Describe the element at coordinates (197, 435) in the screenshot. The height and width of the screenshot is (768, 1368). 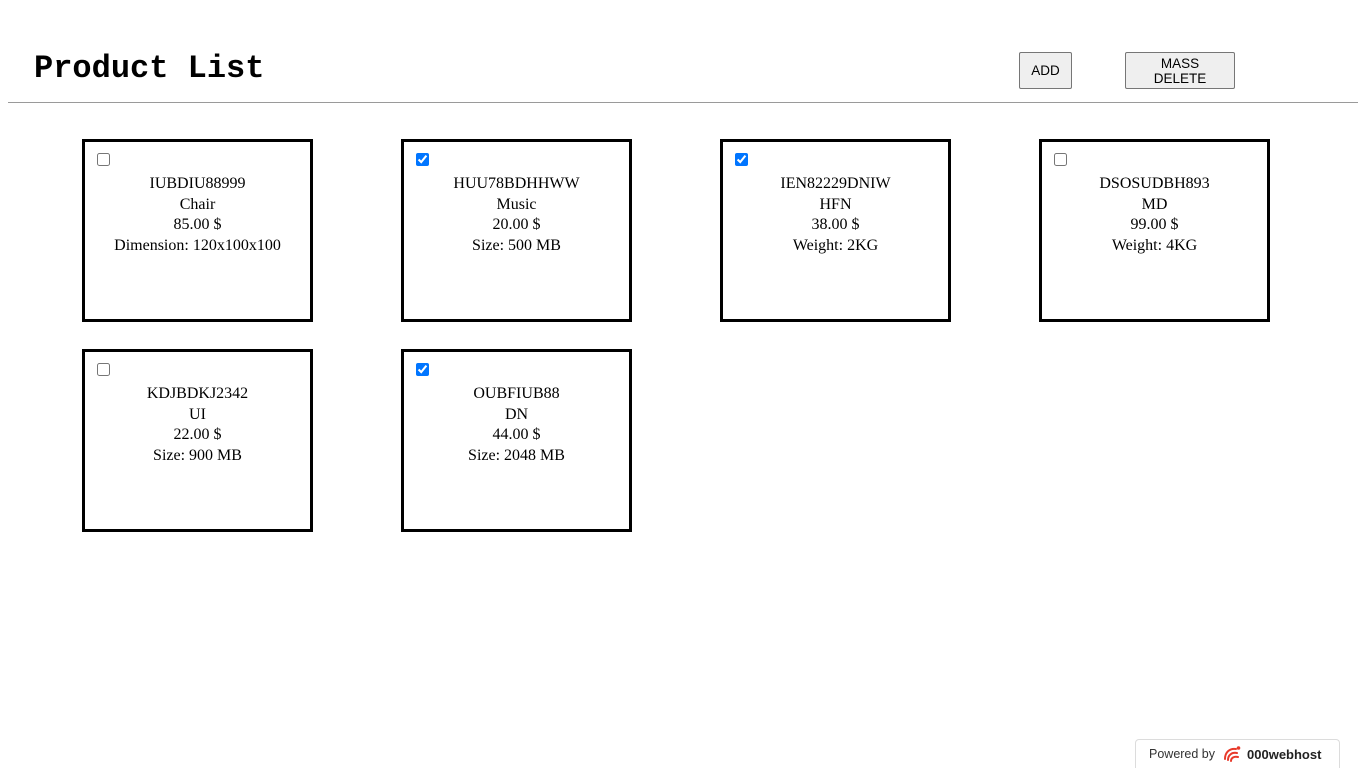
I see `product-price: 22.00 $` at that location.